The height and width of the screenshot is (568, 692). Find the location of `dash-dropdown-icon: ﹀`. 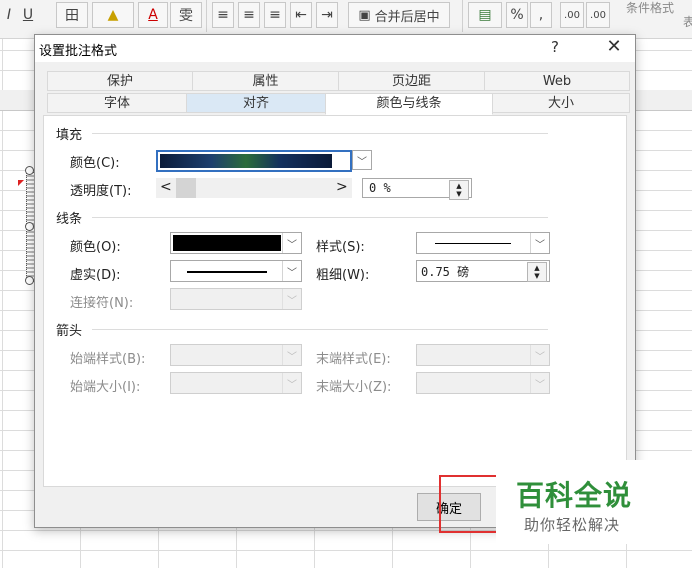

dash-dropdown-icon: ﹀ is located at coordinates (291, 271).